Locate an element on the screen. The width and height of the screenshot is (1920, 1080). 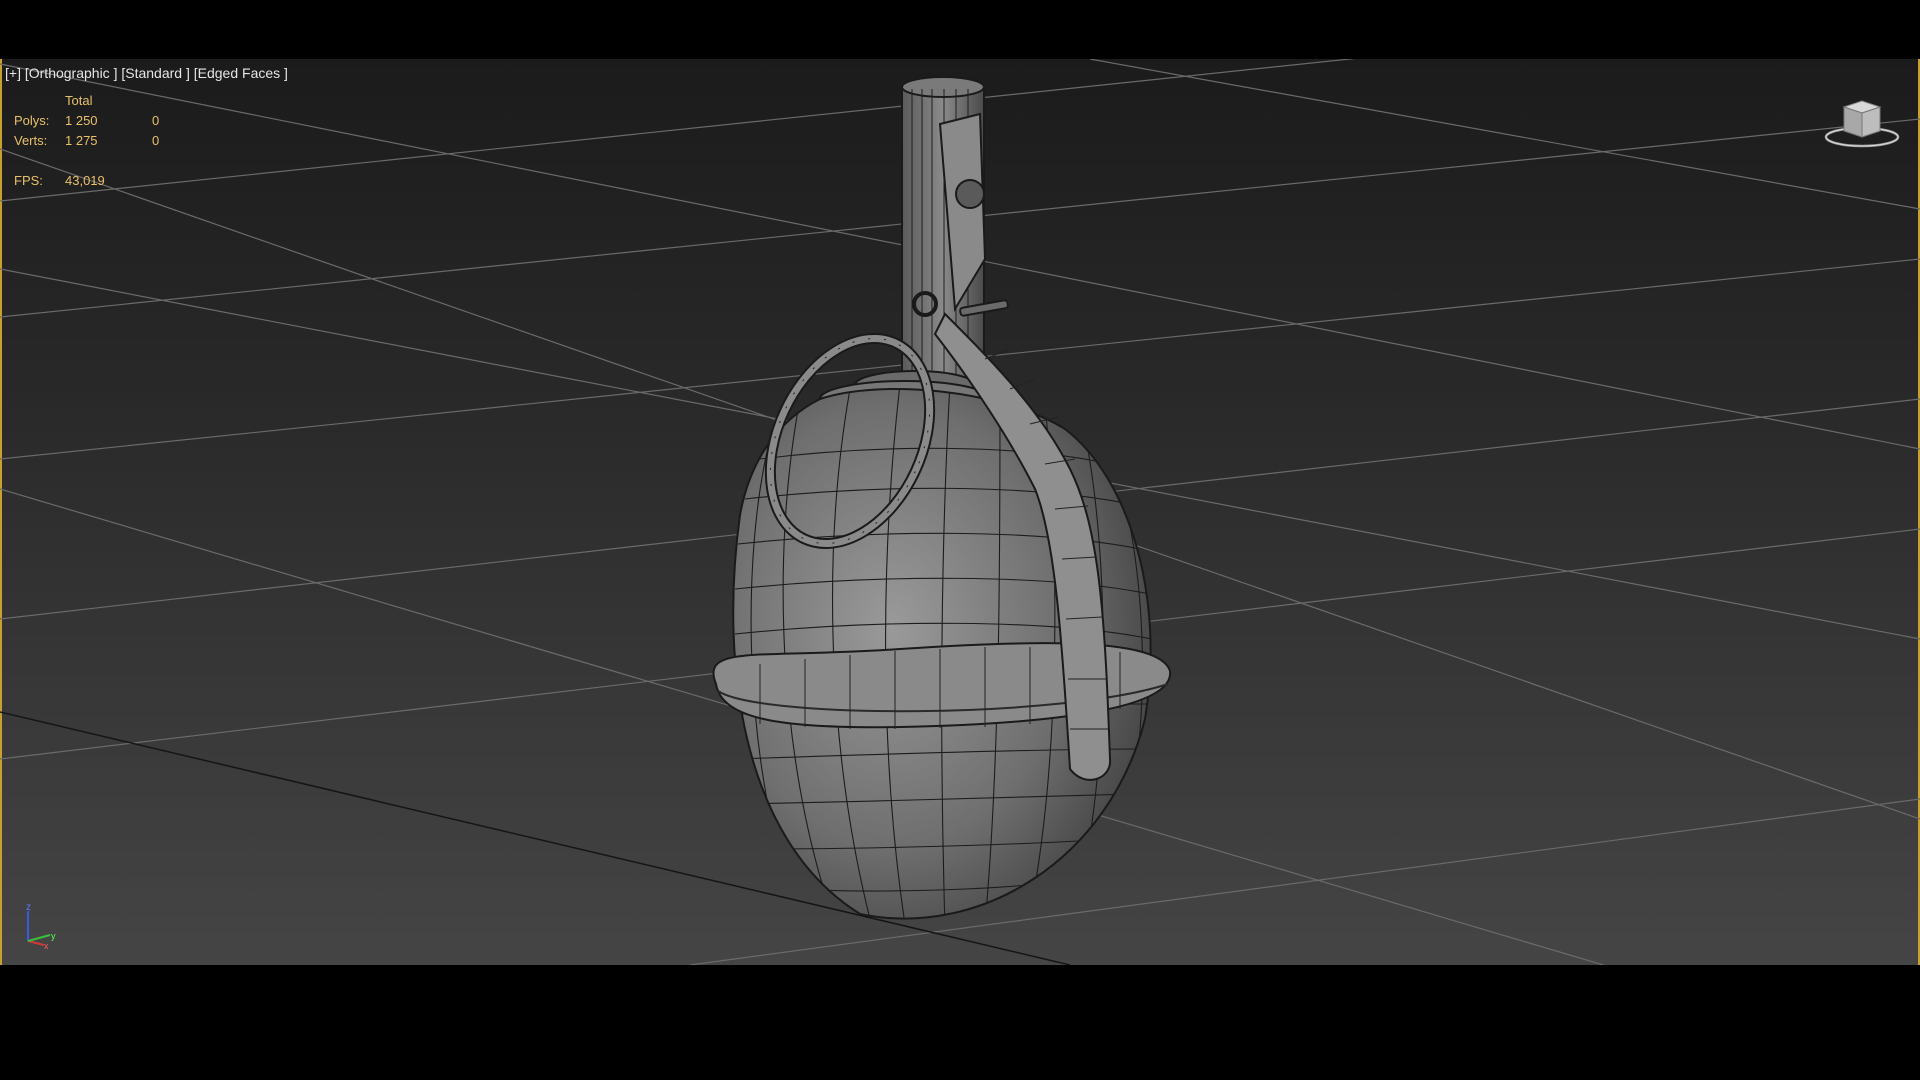
shading-mode-button: [Standard ] is located at coordinates (155, 73).